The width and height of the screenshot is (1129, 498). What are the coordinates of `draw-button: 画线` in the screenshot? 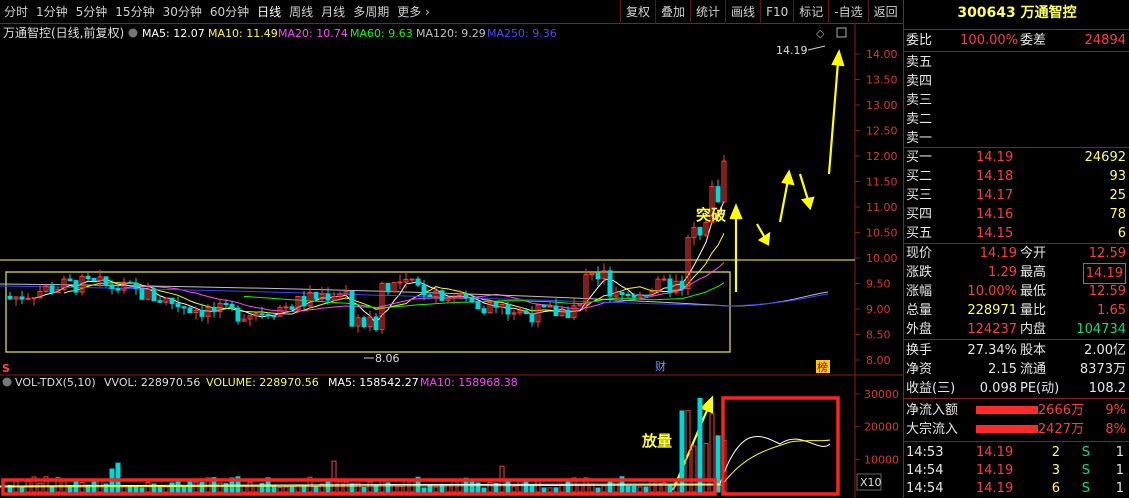 It's located at (742, 12).